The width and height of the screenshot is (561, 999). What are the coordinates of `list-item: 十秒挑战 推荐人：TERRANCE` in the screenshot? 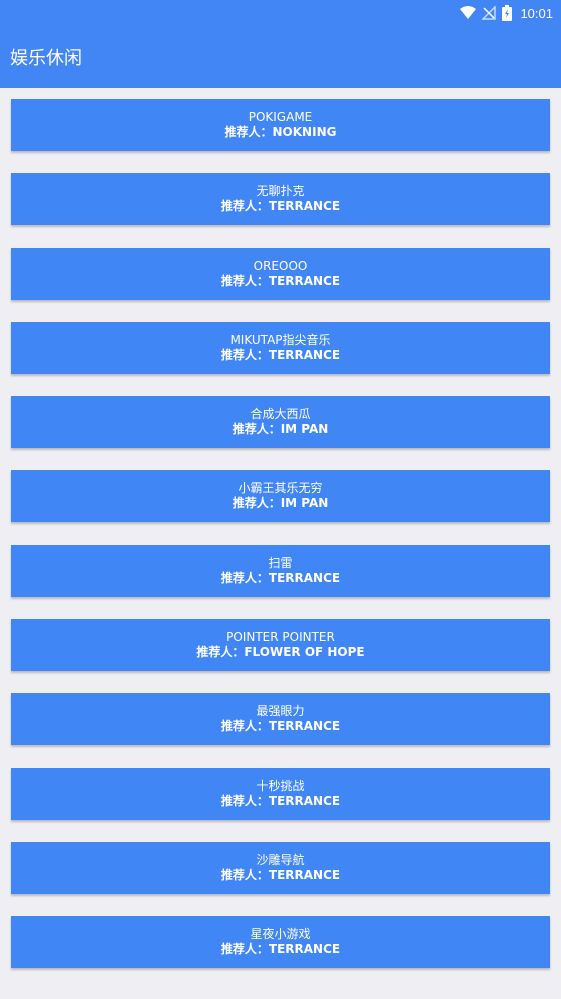 It's located at (280, 793).